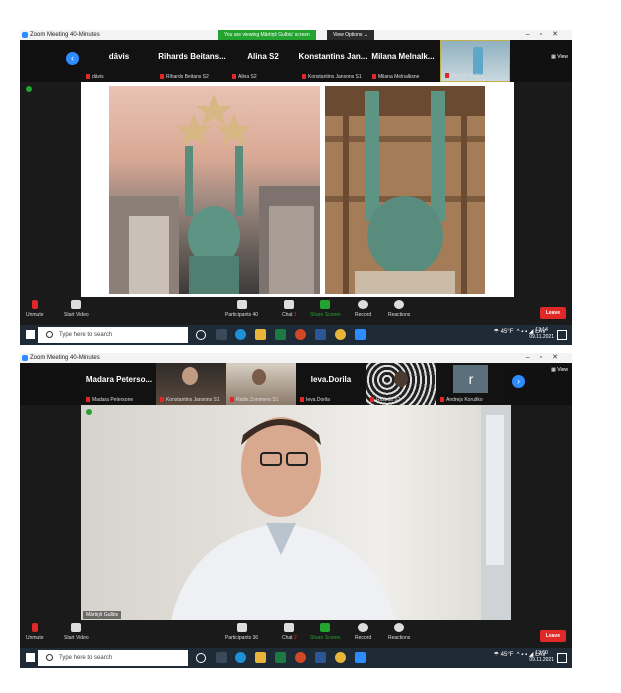  Describe the element at coordinates (65, 35) in the screenshot. I see `window-title: Zoom Meeting 40-Minutes` at that location.